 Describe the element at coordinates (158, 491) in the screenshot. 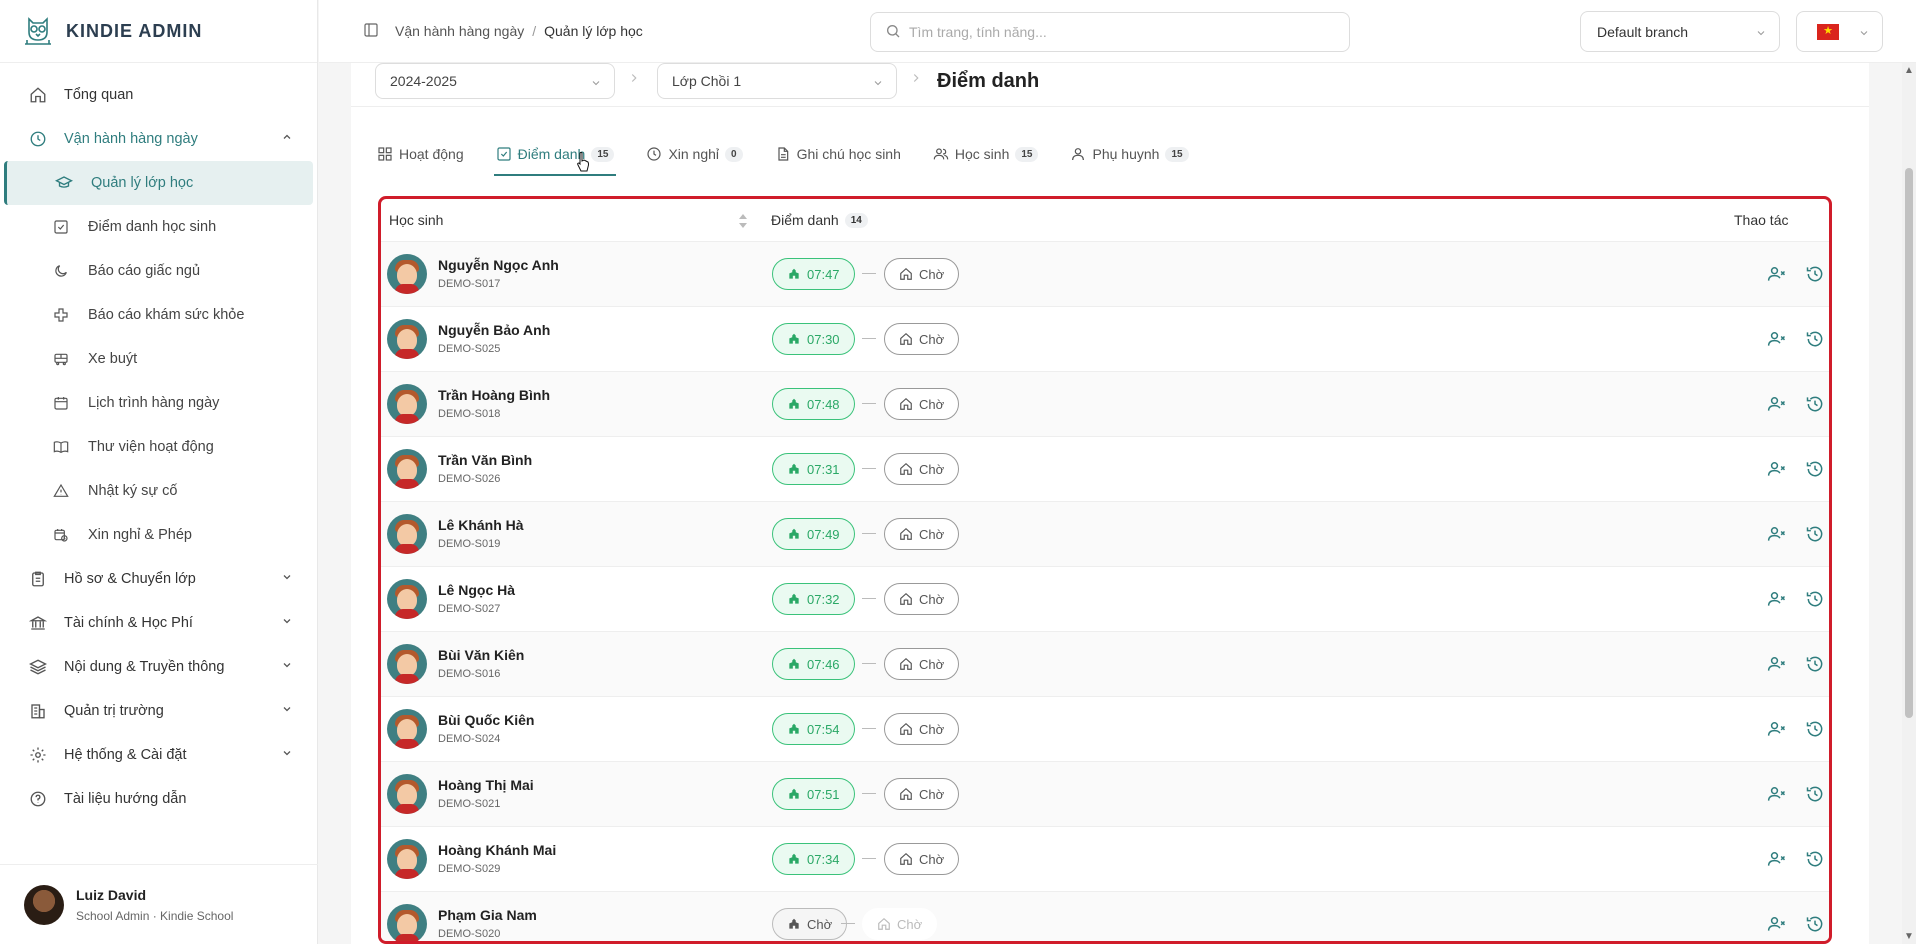

I see `sidebar-item-nhat-ky: Nhật ký sự cố` at that location.